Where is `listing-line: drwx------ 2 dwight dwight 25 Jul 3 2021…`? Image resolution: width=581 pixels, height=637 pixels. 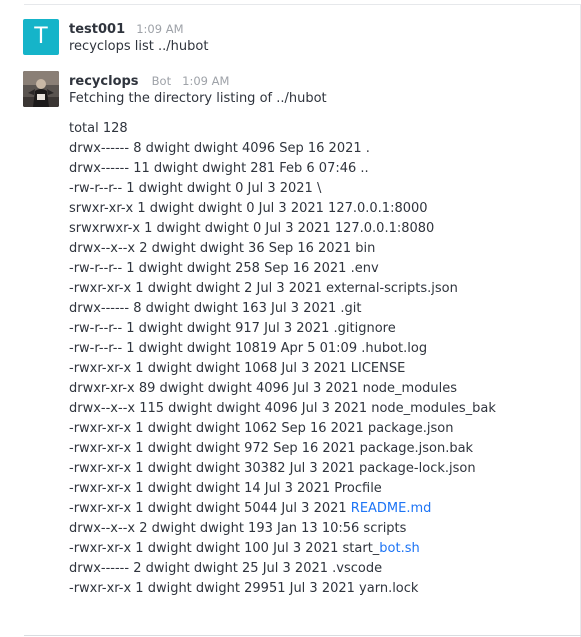 listing-line: drwx------ 2 dwight dwight 25 Jul 3 2021… is located at coordinates (226, 568).